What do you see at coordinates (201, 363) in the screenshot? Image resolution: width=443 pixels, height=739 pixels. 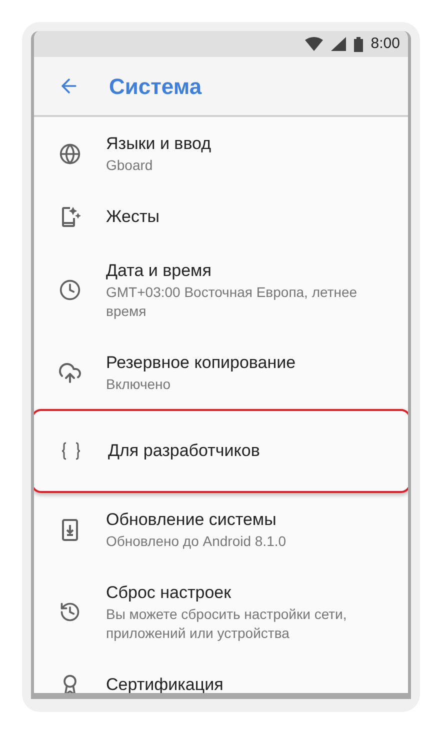 I see `item-title: Резервное копирование` at bounding box center [201, 363].